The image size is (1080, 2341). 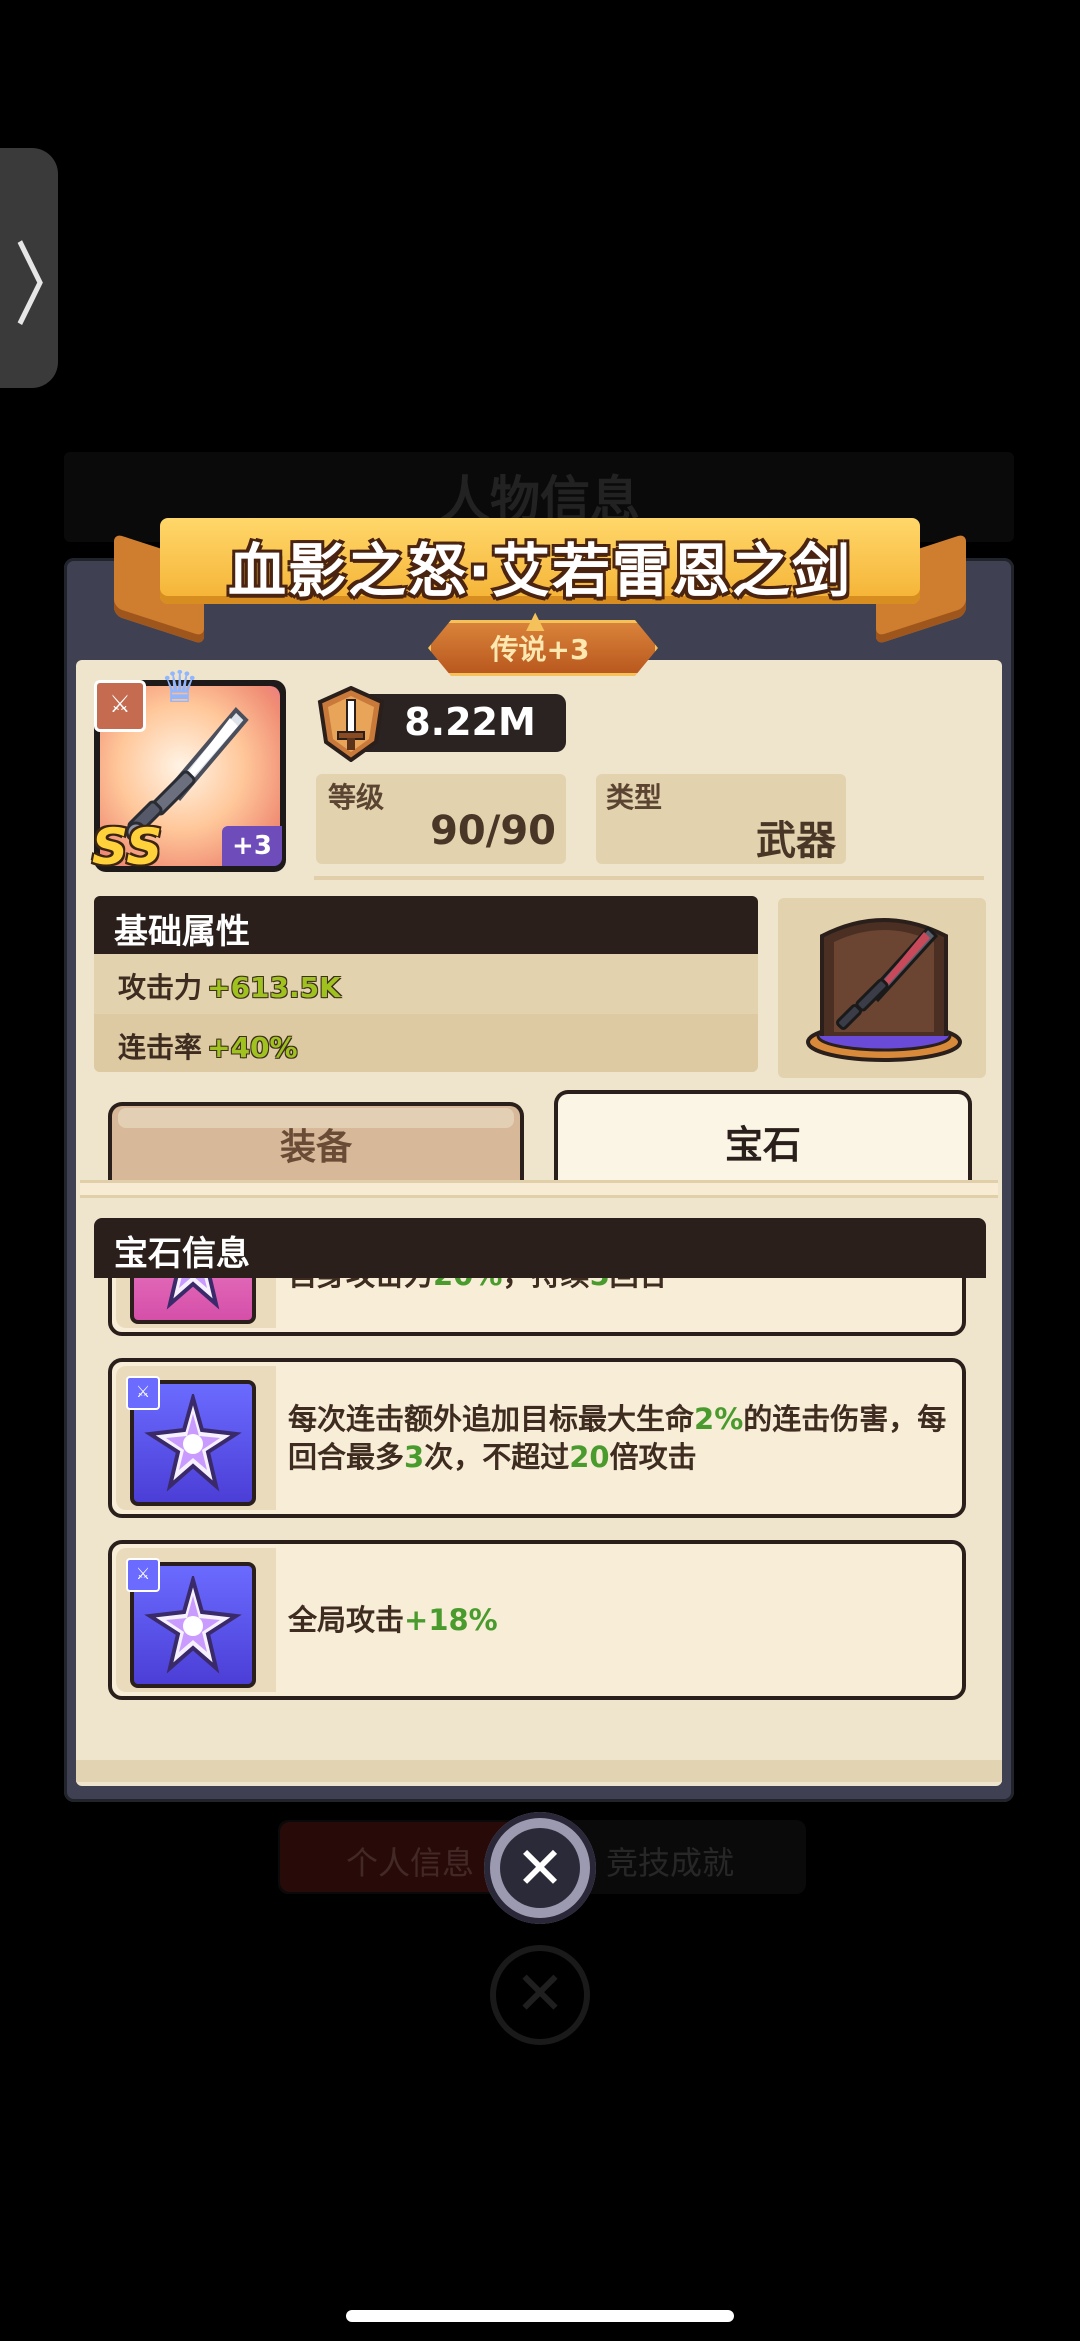 I want to click on attribute-row: 攻击力 +613.5K, so click(x=229, y=986).